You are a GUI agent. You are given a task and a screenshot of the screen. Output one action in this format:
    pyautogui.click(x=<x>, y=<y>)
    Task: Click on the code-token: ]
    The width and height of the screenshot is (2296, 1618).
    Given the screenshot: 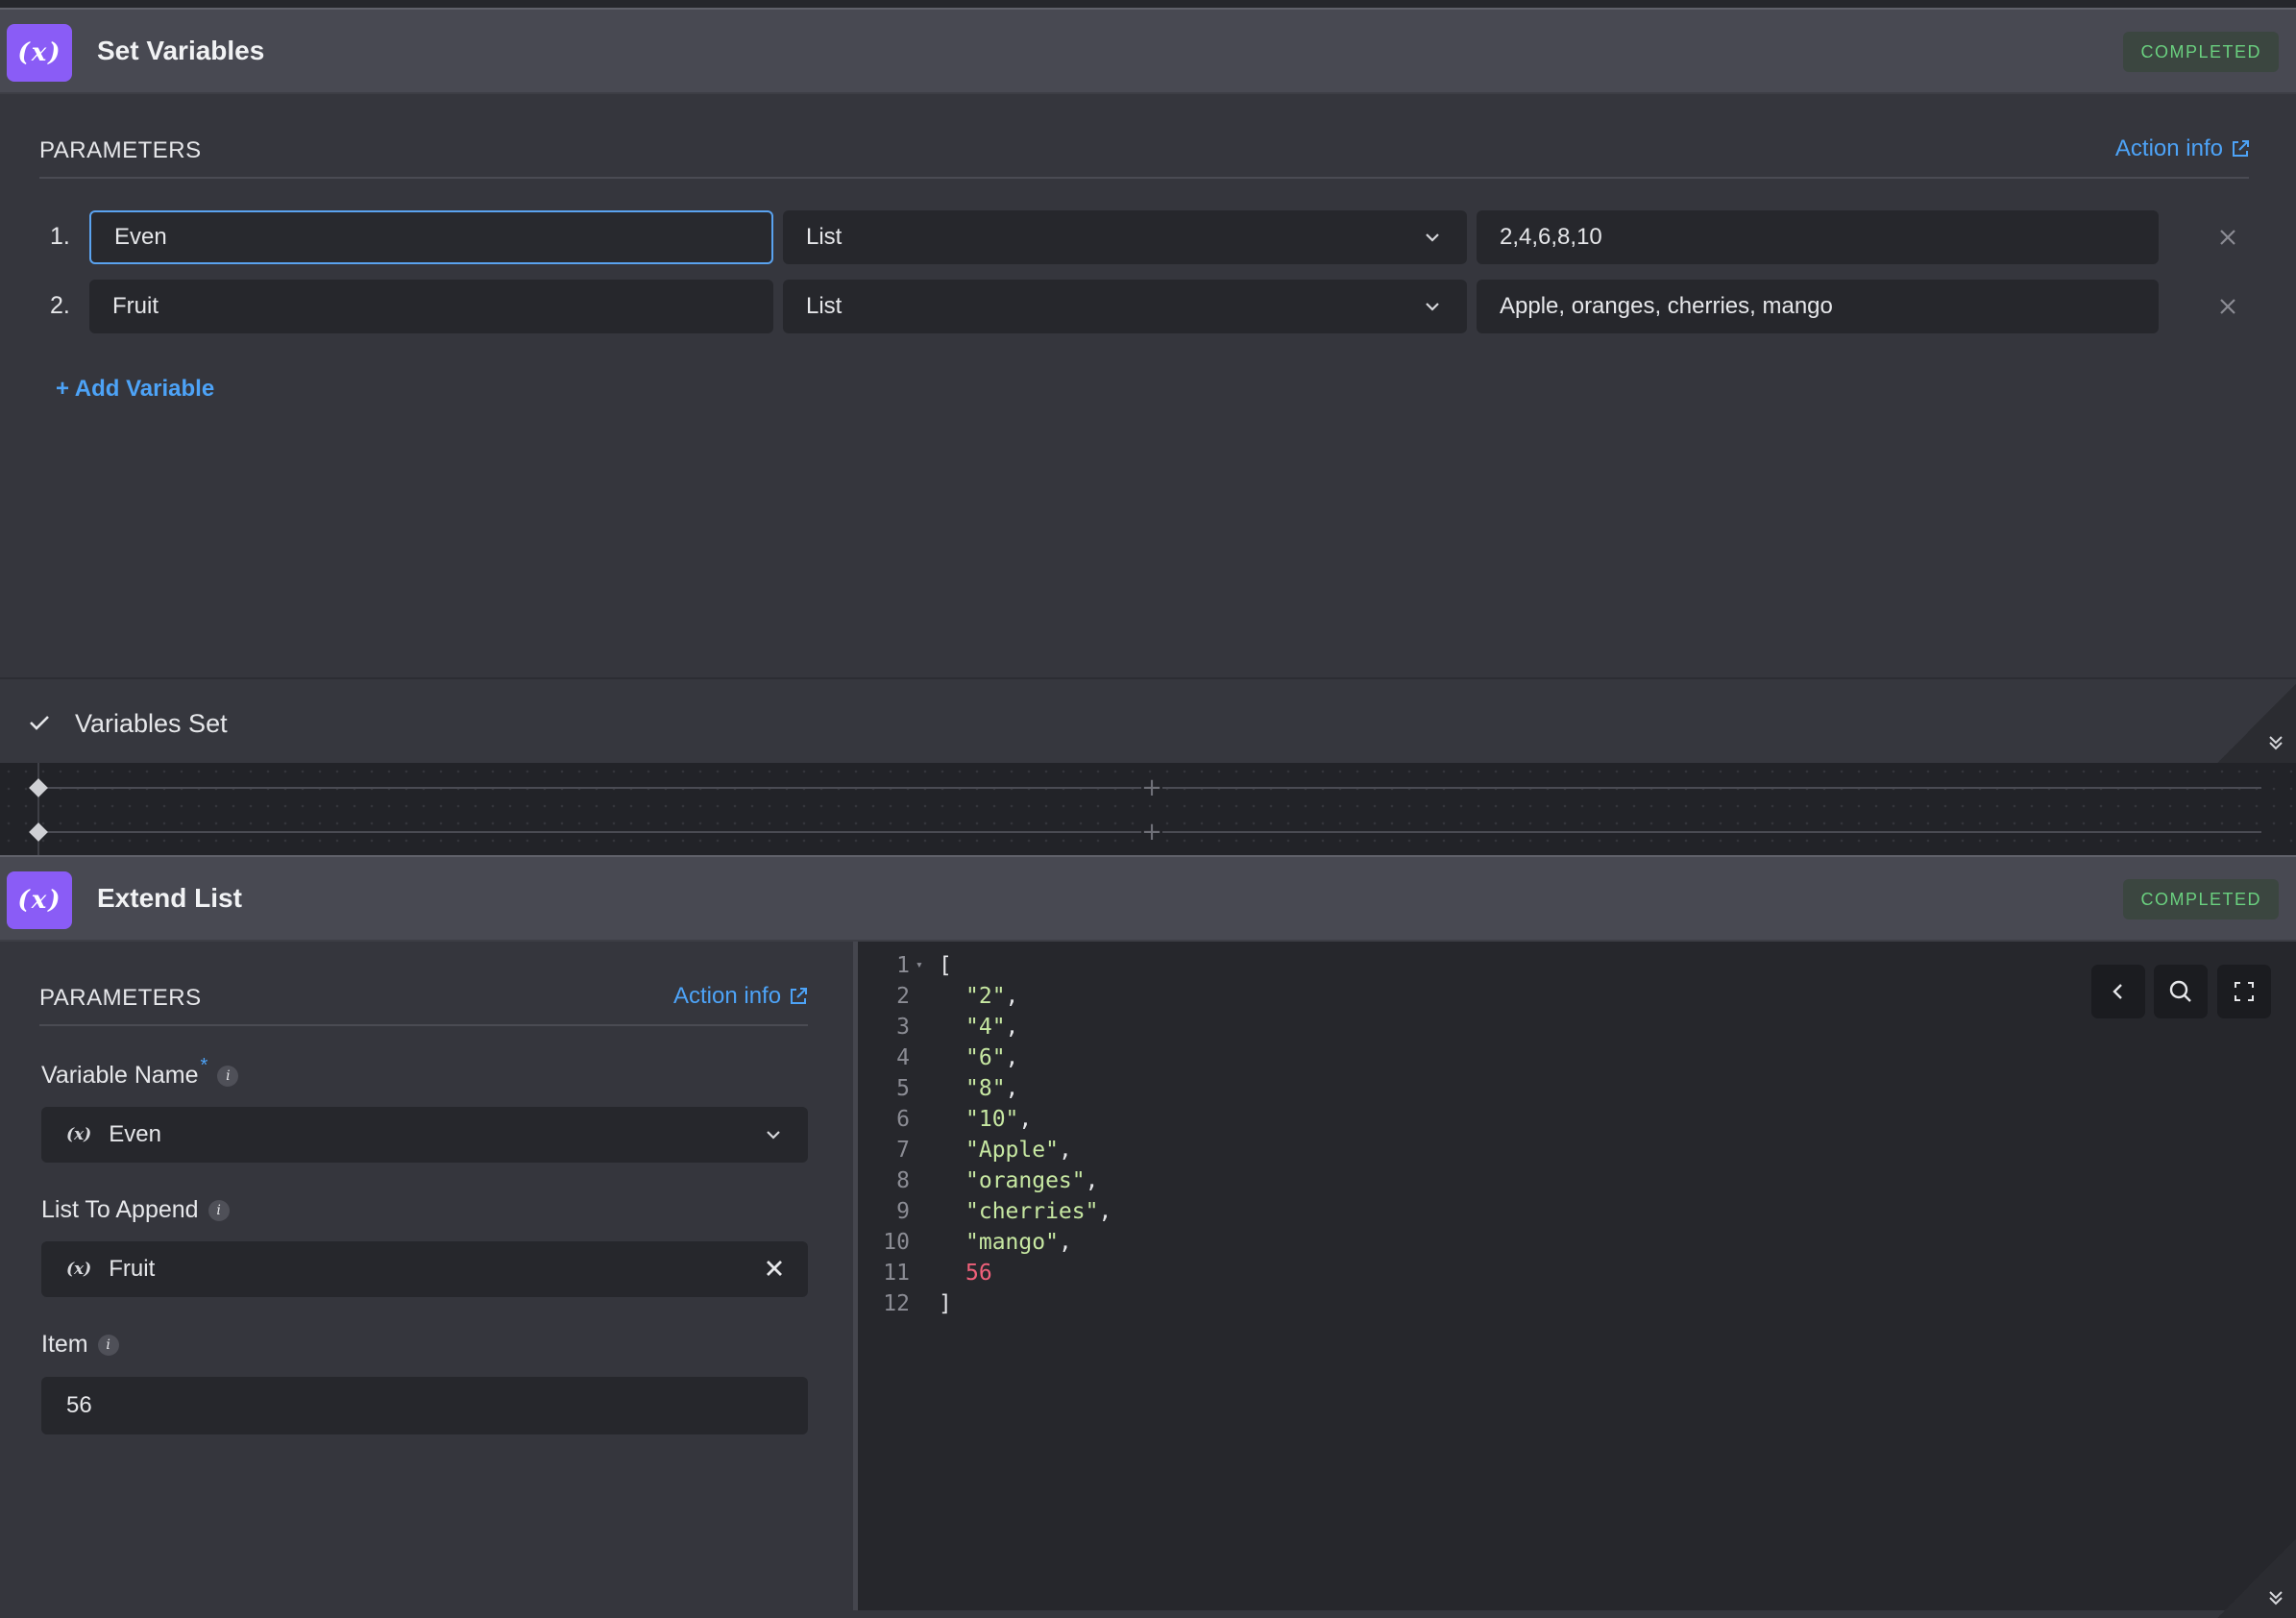 What is the action you would take?
    pyautogui.click(x=945, y=1303)
    